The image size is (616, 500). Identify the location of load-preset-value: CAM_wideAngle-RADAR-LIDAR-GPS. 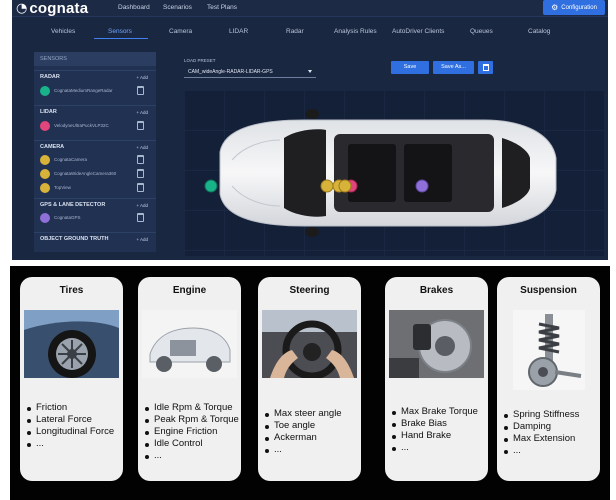
(230, 72).